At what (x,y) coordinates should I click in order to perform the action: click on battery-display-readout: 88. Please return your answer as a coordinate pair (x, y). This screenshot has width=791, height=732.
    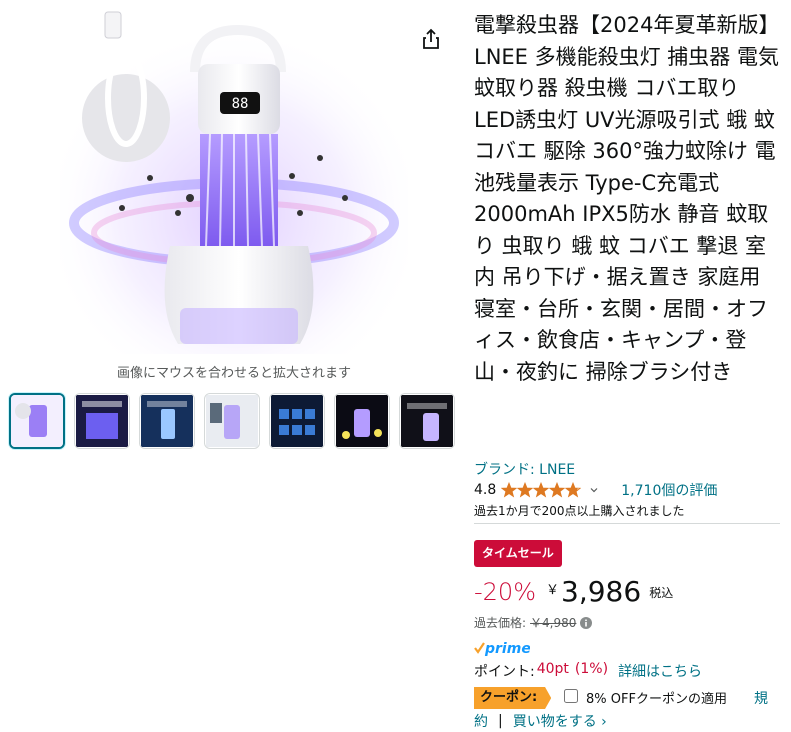
    Looking at the image, I should click on (240, 104).